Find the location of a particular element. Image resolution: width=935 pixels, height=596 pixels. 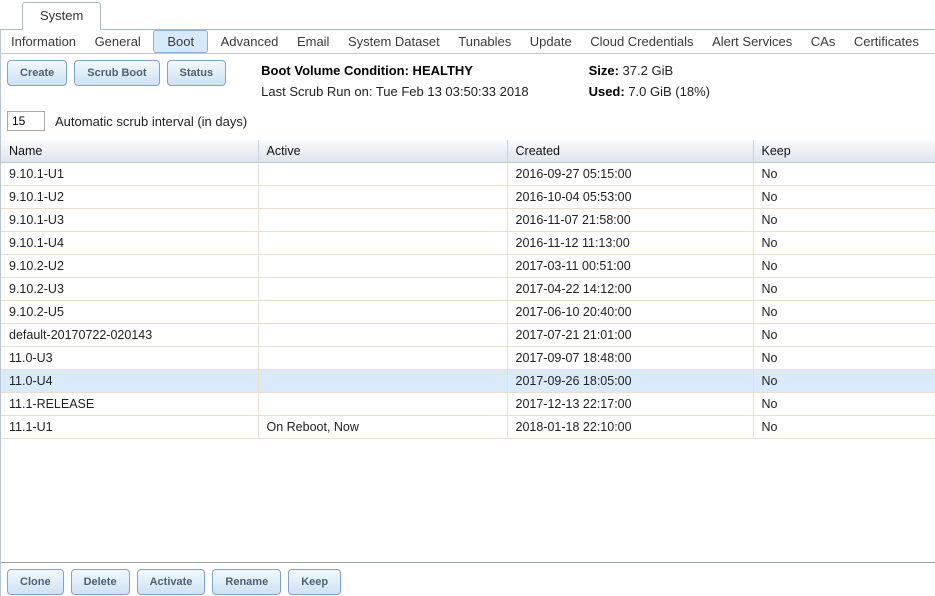

used-label: Used: is located at coordinates (606, 91).